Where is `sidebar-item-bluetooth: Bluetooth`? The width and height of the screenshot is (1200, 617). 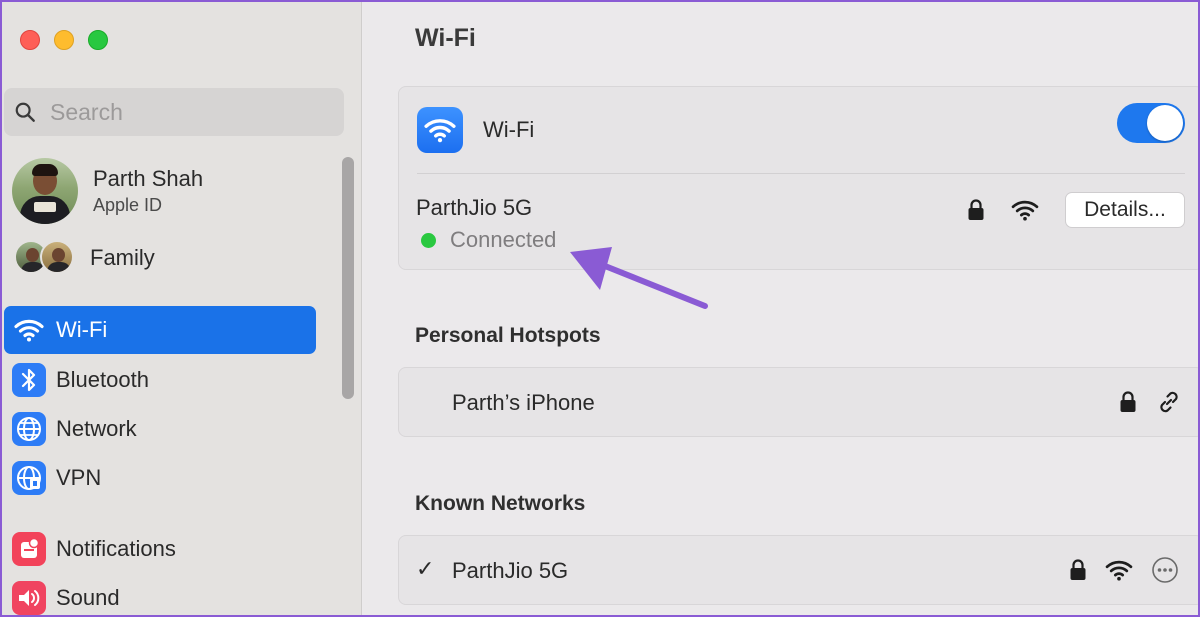
sidebar-item-bluetooth: Bluetooth is located at coordinates (160, 380).